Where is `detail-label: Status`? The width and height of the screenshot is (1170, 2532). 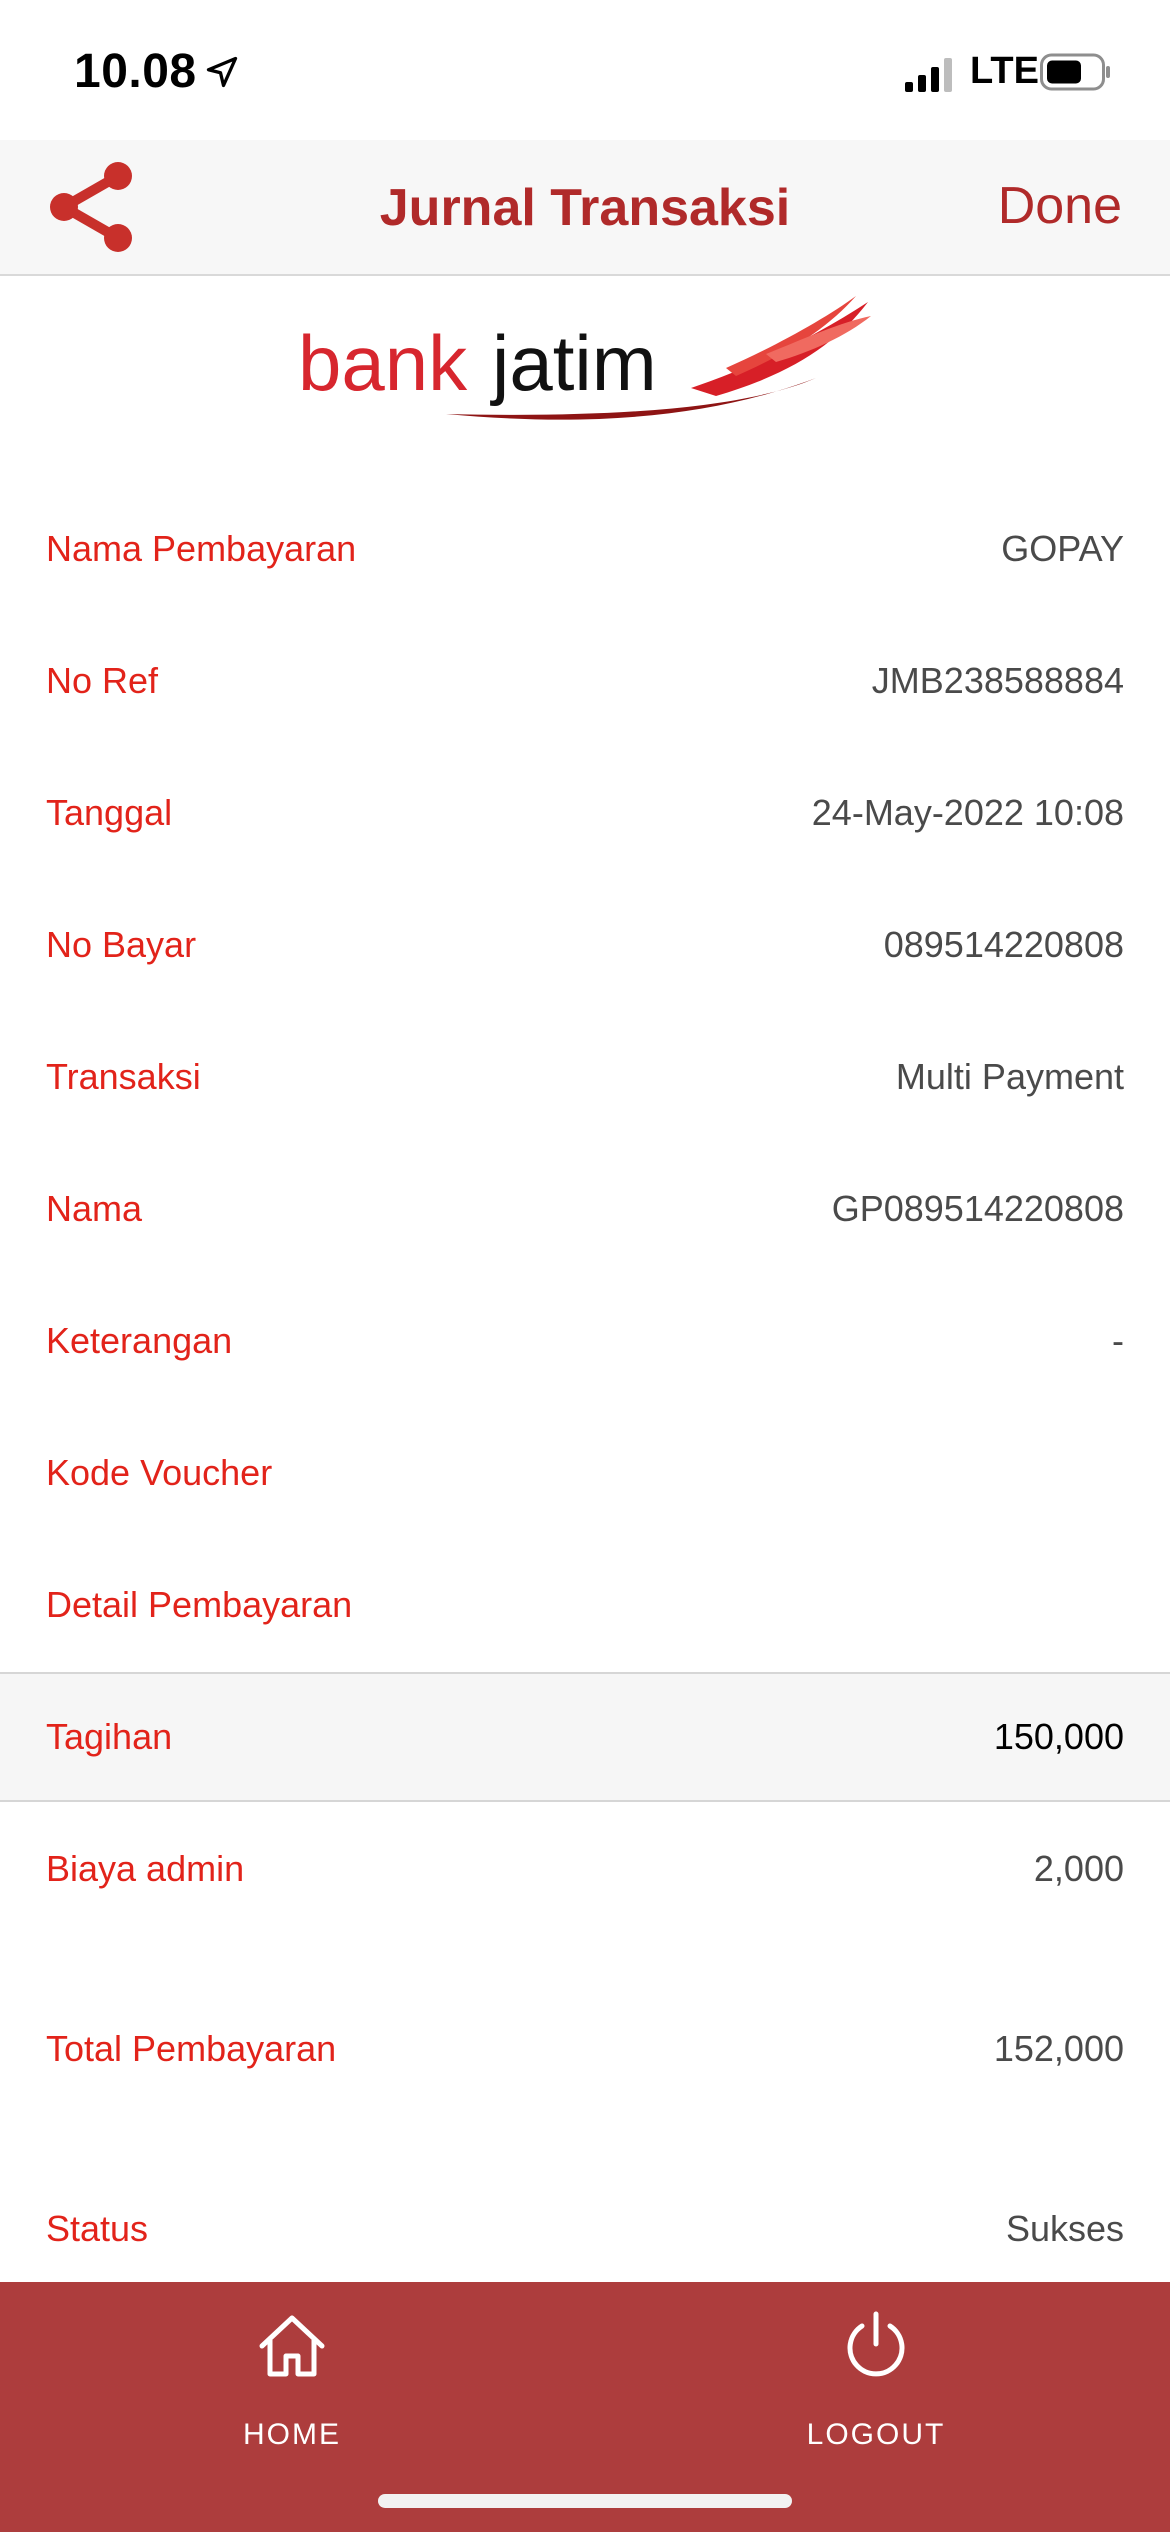
detail-label: Status is located at coordinates (97, 2228).